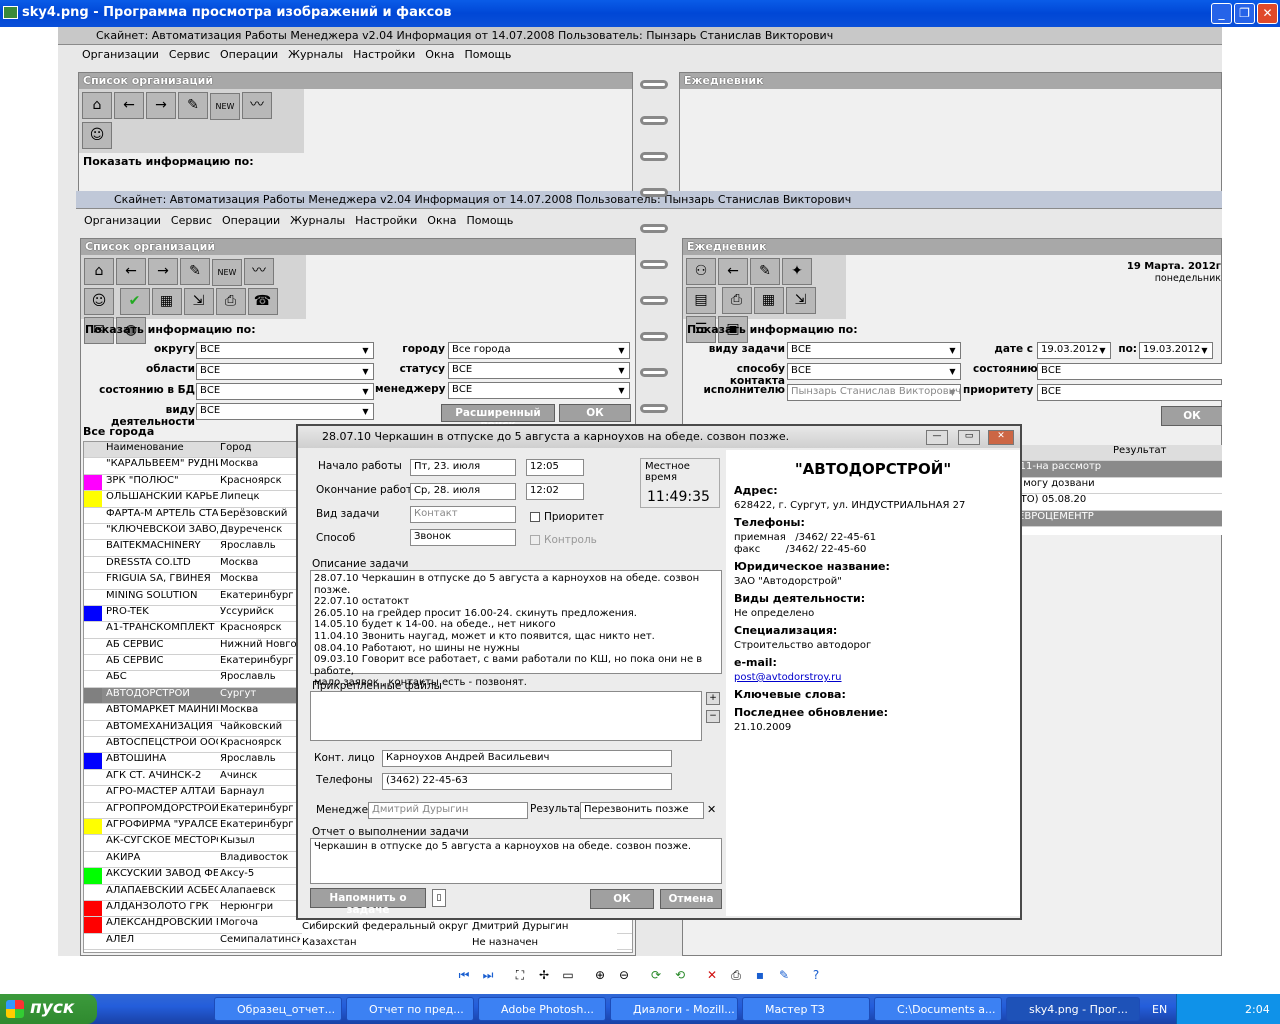 The width and height of the screenshot is (1280, 1024). What do you see at coordinates (134, 301) in the screenshot?
I see `check-icon: ✔` at bounding box center [134, 301].